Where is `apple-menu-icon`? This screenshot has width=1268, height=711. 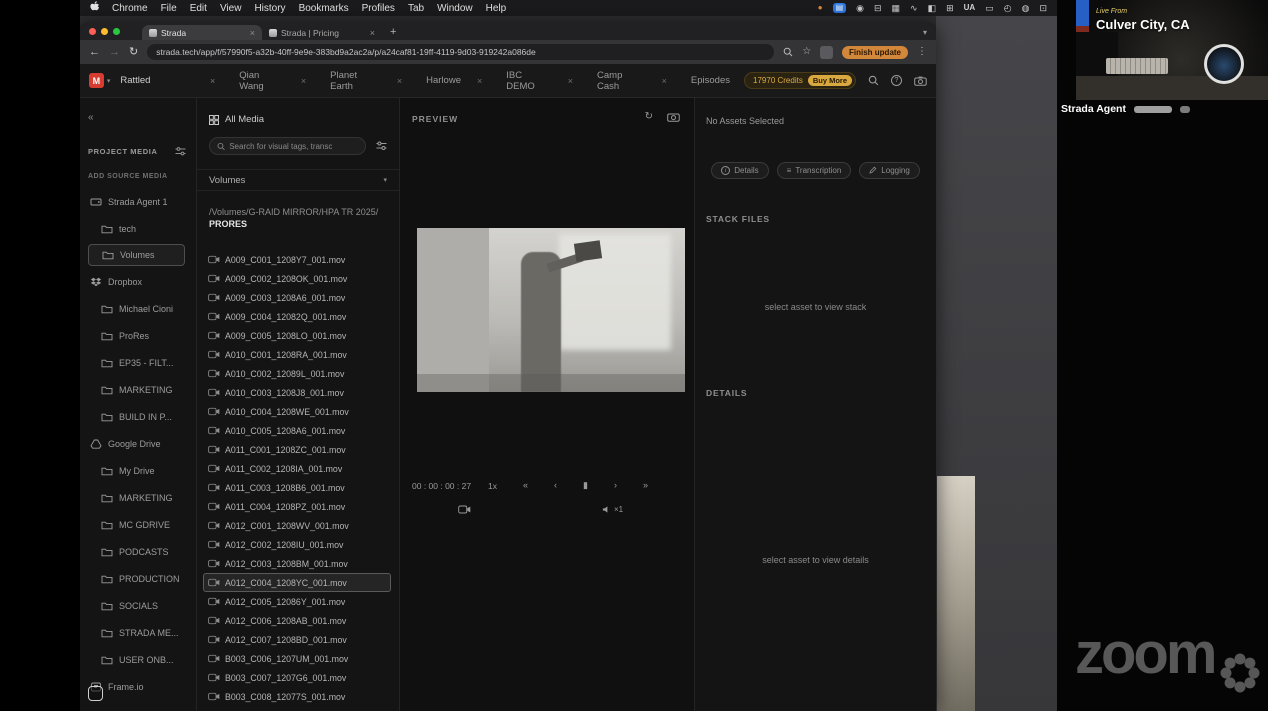 apple-menu-icon is located at coordinates (95, 8).